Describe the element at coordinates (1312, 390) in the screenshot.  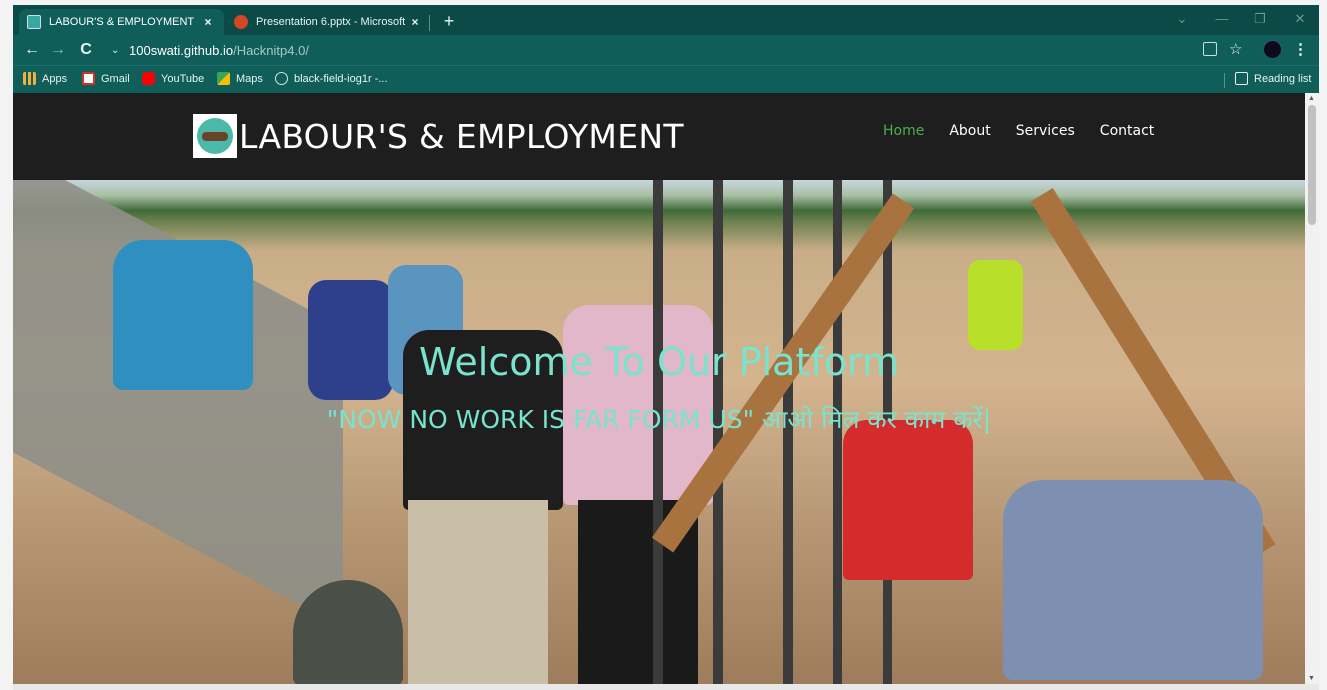
I see `vertical-scrollbar: ▲ ▼` at that location.